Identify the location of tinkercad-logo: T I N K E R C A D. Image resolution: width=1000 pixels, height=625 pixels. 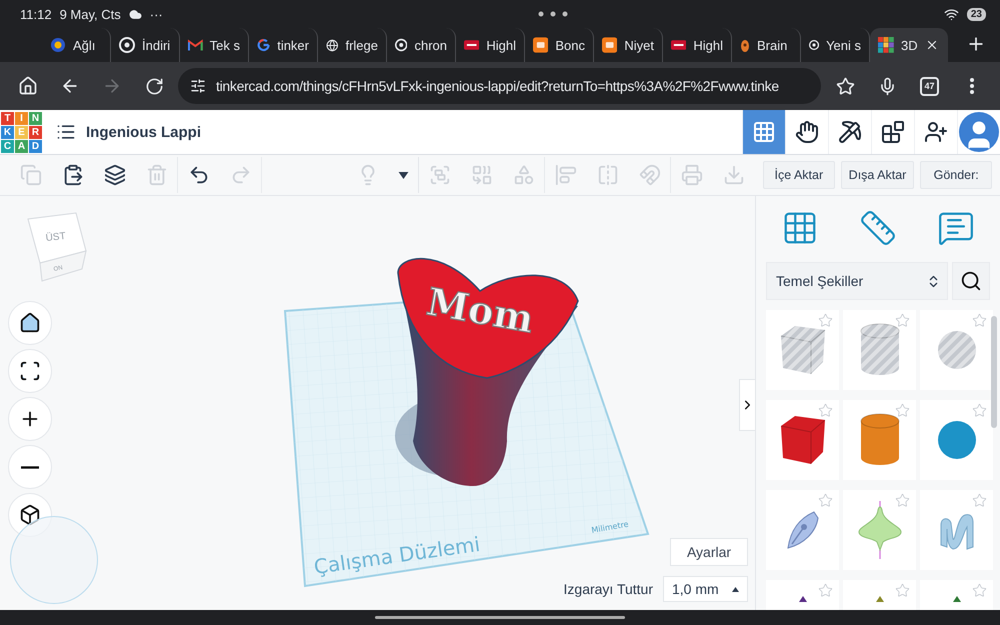
(21, 132).